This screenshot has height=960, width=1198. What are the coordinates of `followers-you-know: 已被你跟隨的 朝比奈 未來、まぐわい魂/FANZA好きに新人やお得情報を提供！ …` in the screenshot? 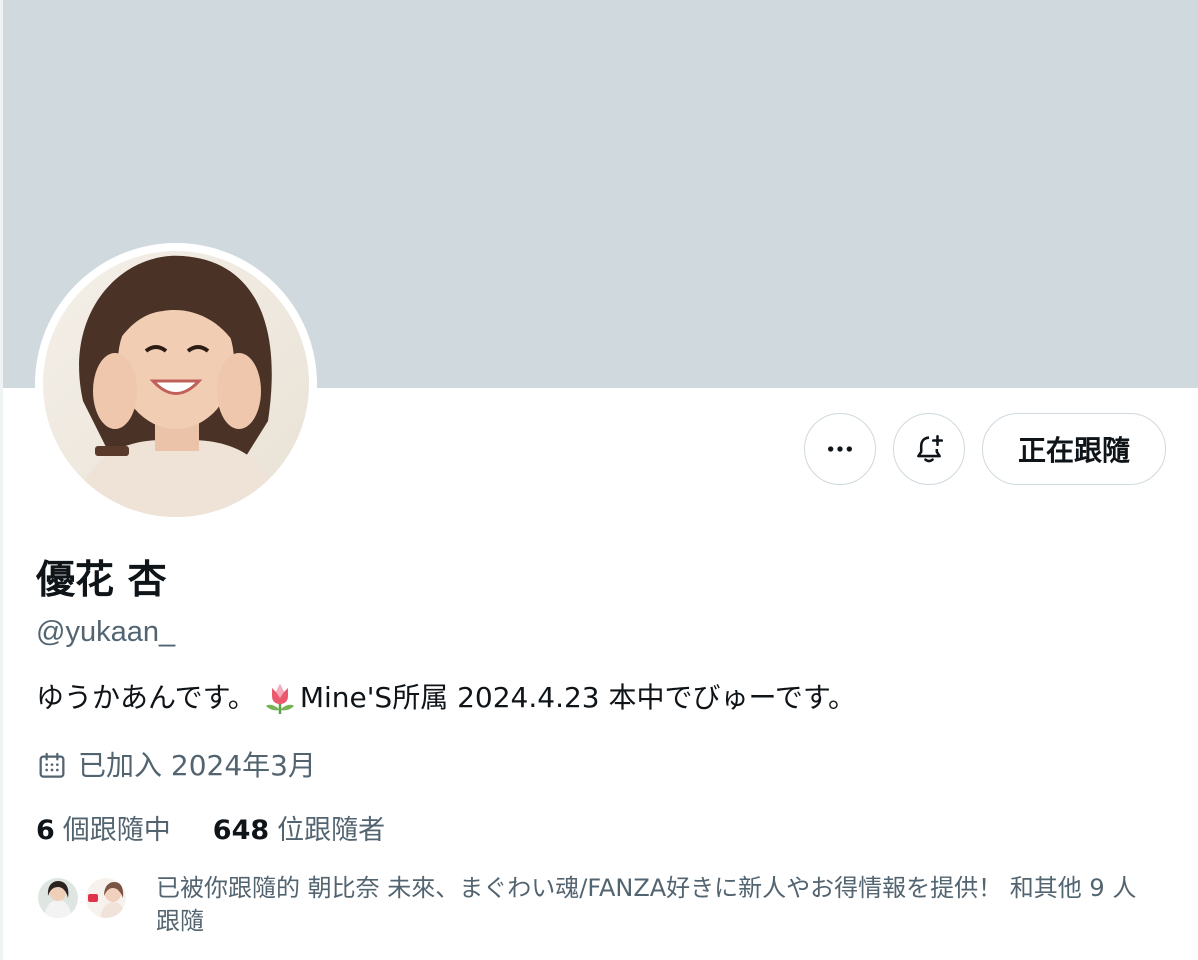 It's located at (596, 905).